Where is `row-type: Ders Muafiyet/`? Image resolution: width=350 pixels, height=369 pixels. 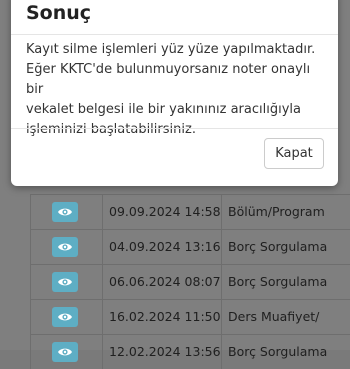 row-type: Ders Muafiyet/ is located at coordinates (274, 316).